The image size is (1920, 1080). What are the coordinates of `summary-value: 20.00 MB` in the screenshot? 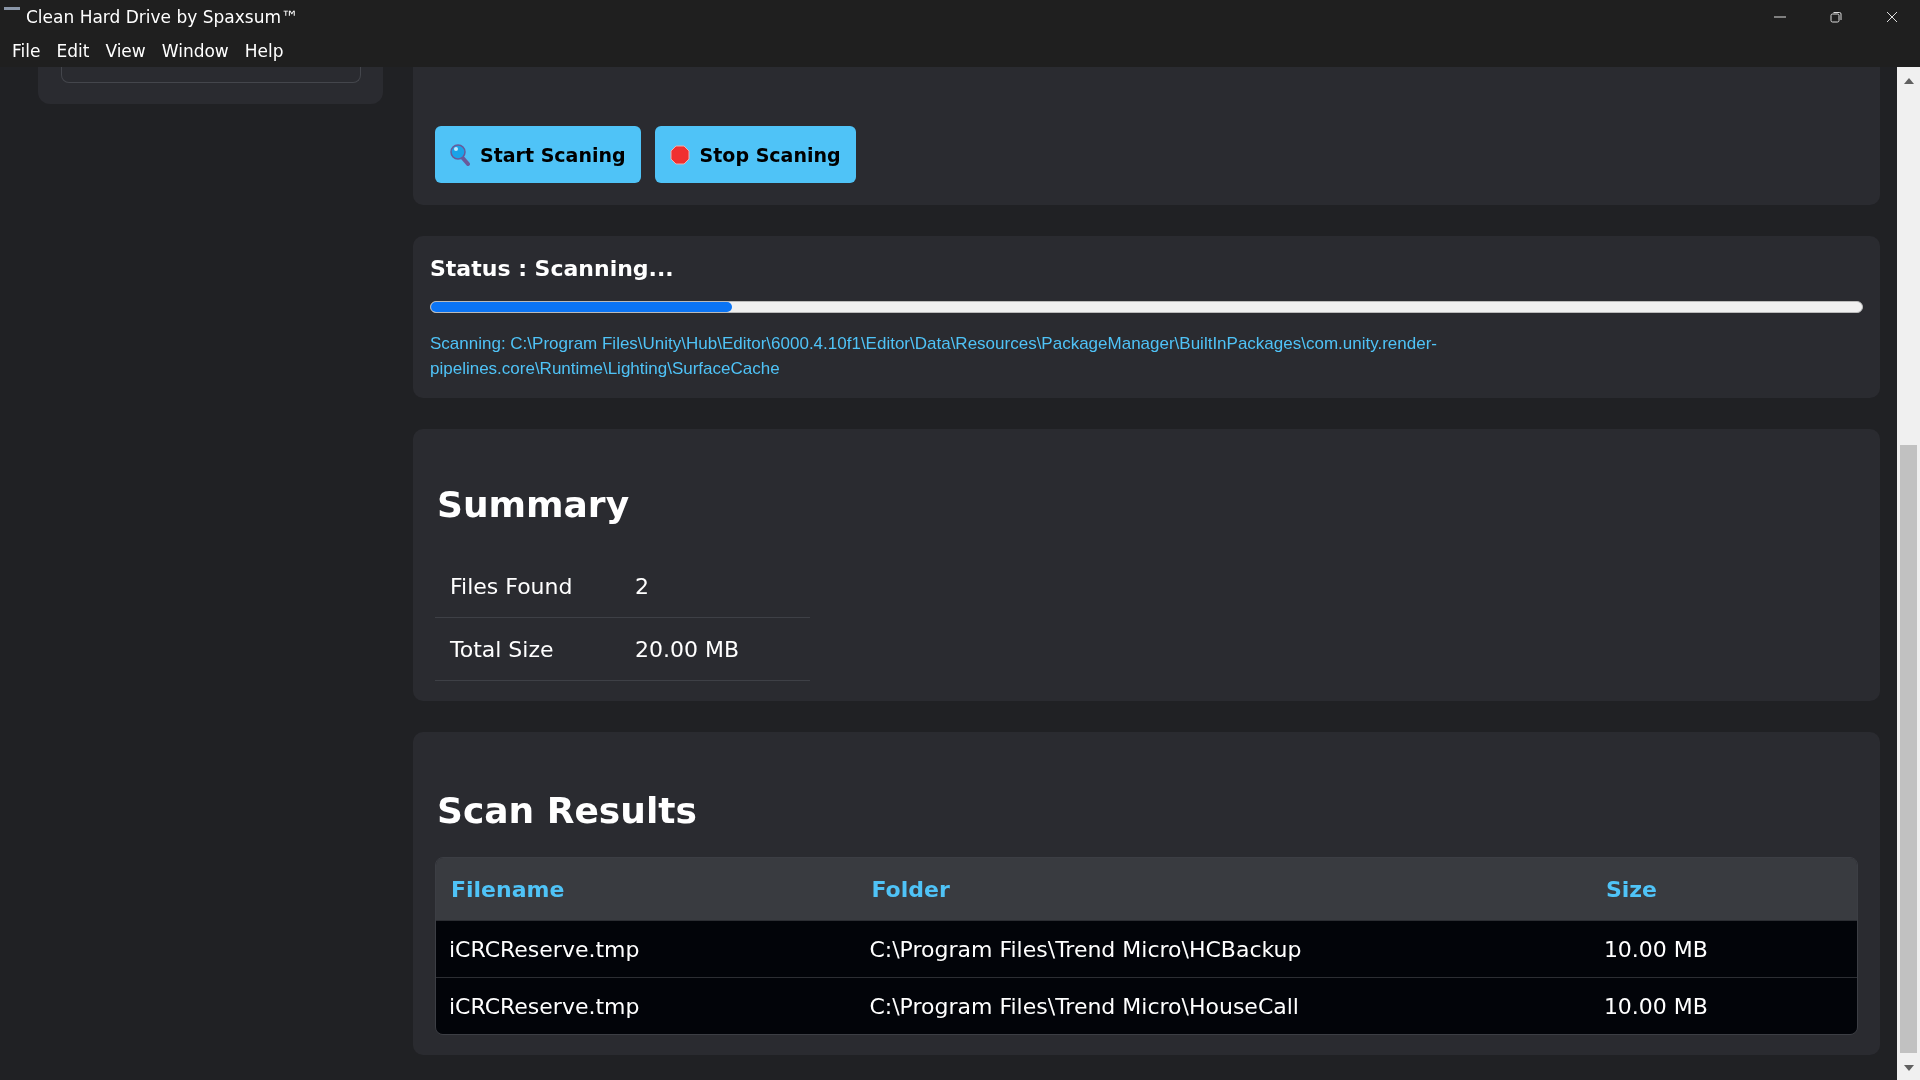 It's located at (722, 649).